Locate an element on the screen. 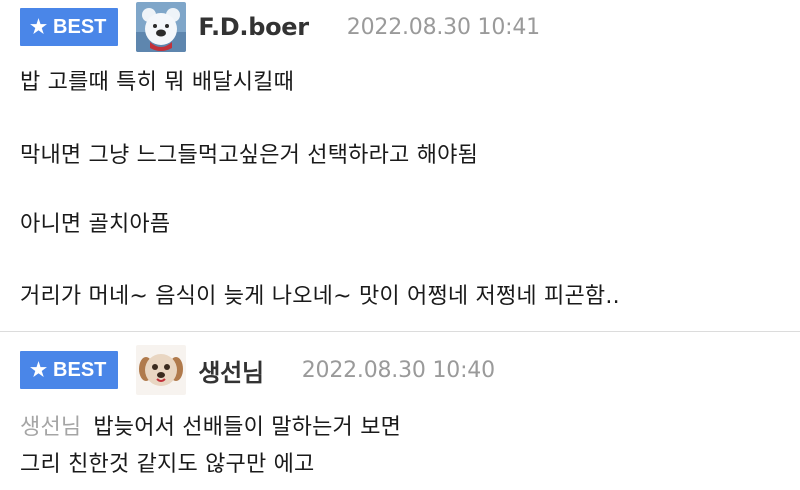 This screenshot has height=490, width=800. puppy-avatar-icon is located at coordinates (161, 370).